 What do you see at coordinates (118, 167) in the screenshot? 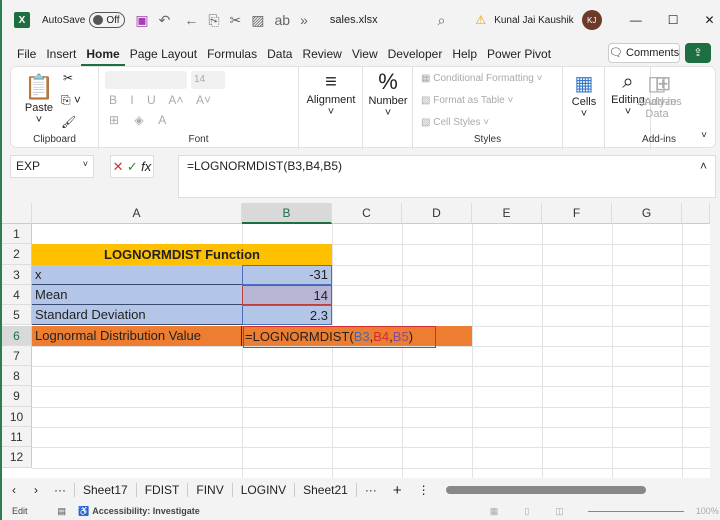
I see `cancel-icon: ✕` at bounding box center [118, 167].